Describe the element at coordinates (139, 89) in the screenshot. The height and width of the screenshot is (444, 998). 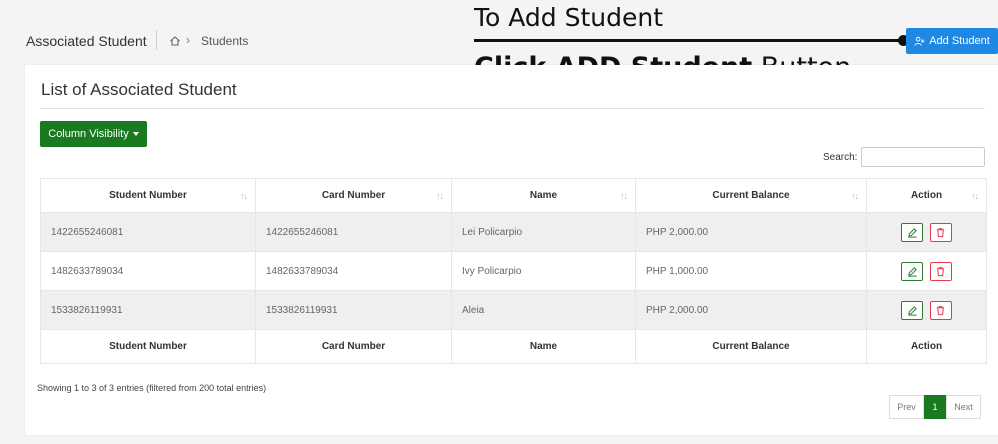
I see `card-title: List of Associated Student` at that location.